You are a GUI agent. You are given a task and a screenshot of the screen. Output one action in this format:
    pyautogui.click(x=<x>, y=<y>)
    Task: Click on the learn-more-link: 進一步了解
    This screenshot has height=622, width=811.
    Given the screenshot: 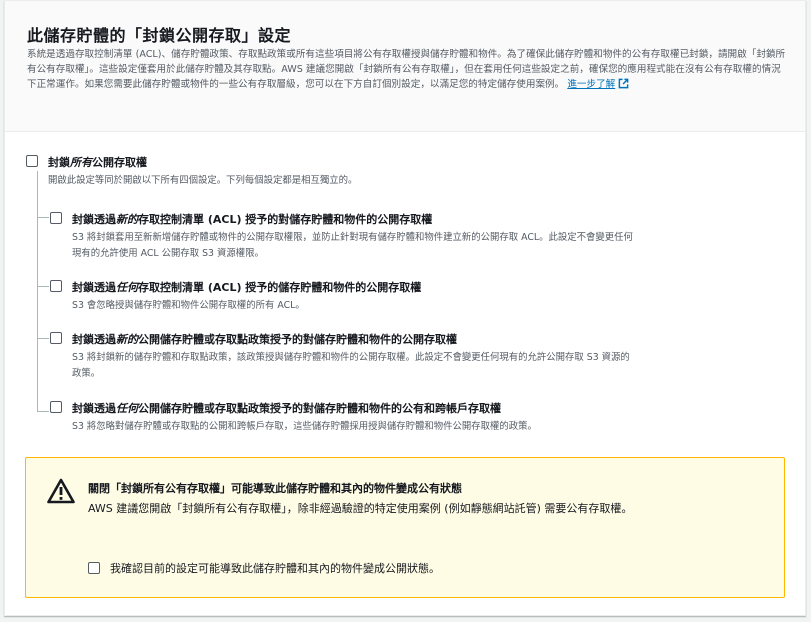 What is the action you would take?
    pyautogui.click(x=591, y=84)
    